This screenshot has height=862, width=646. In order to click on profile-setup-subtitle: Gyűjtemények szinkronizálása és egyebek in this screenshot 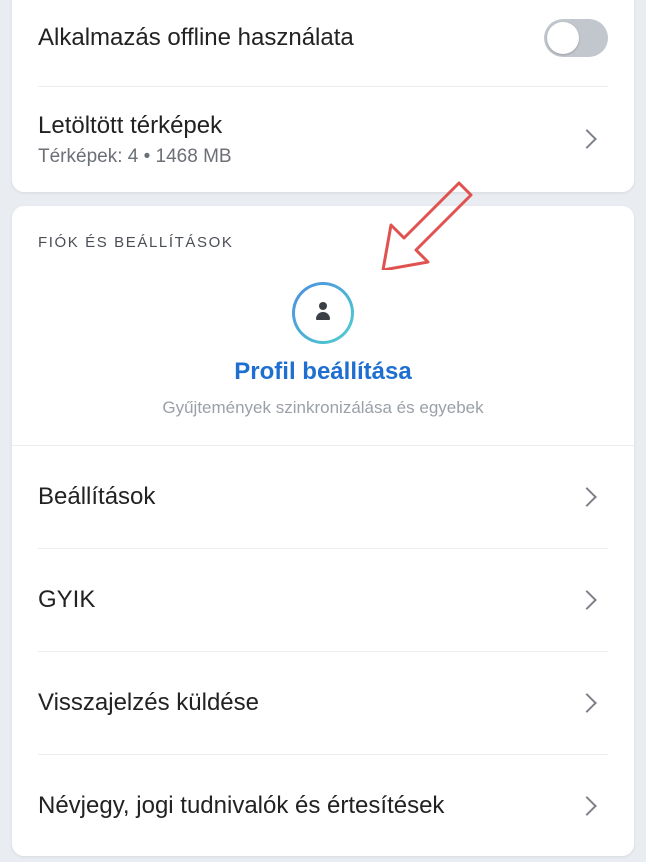, I will do `click(323, 407)`.